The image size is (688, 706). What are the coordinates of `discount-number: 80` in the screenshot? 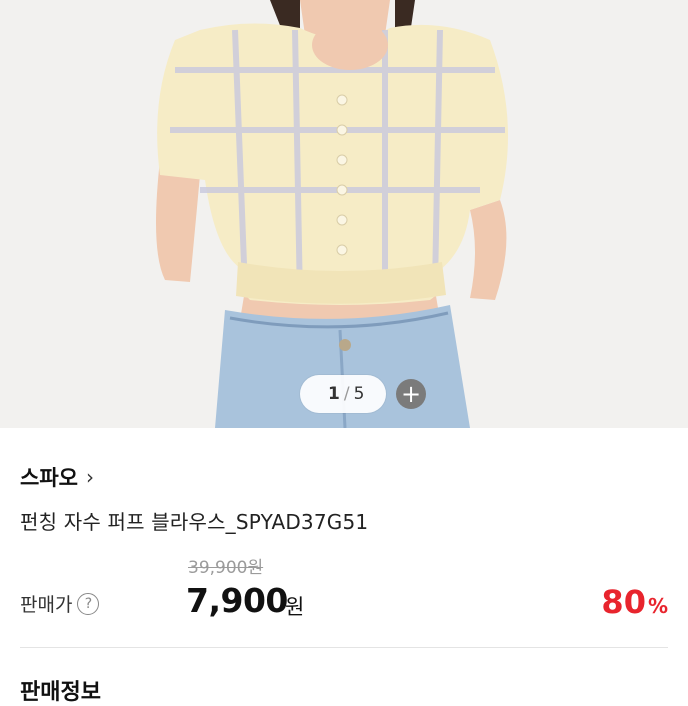 It's located at (623, 602).